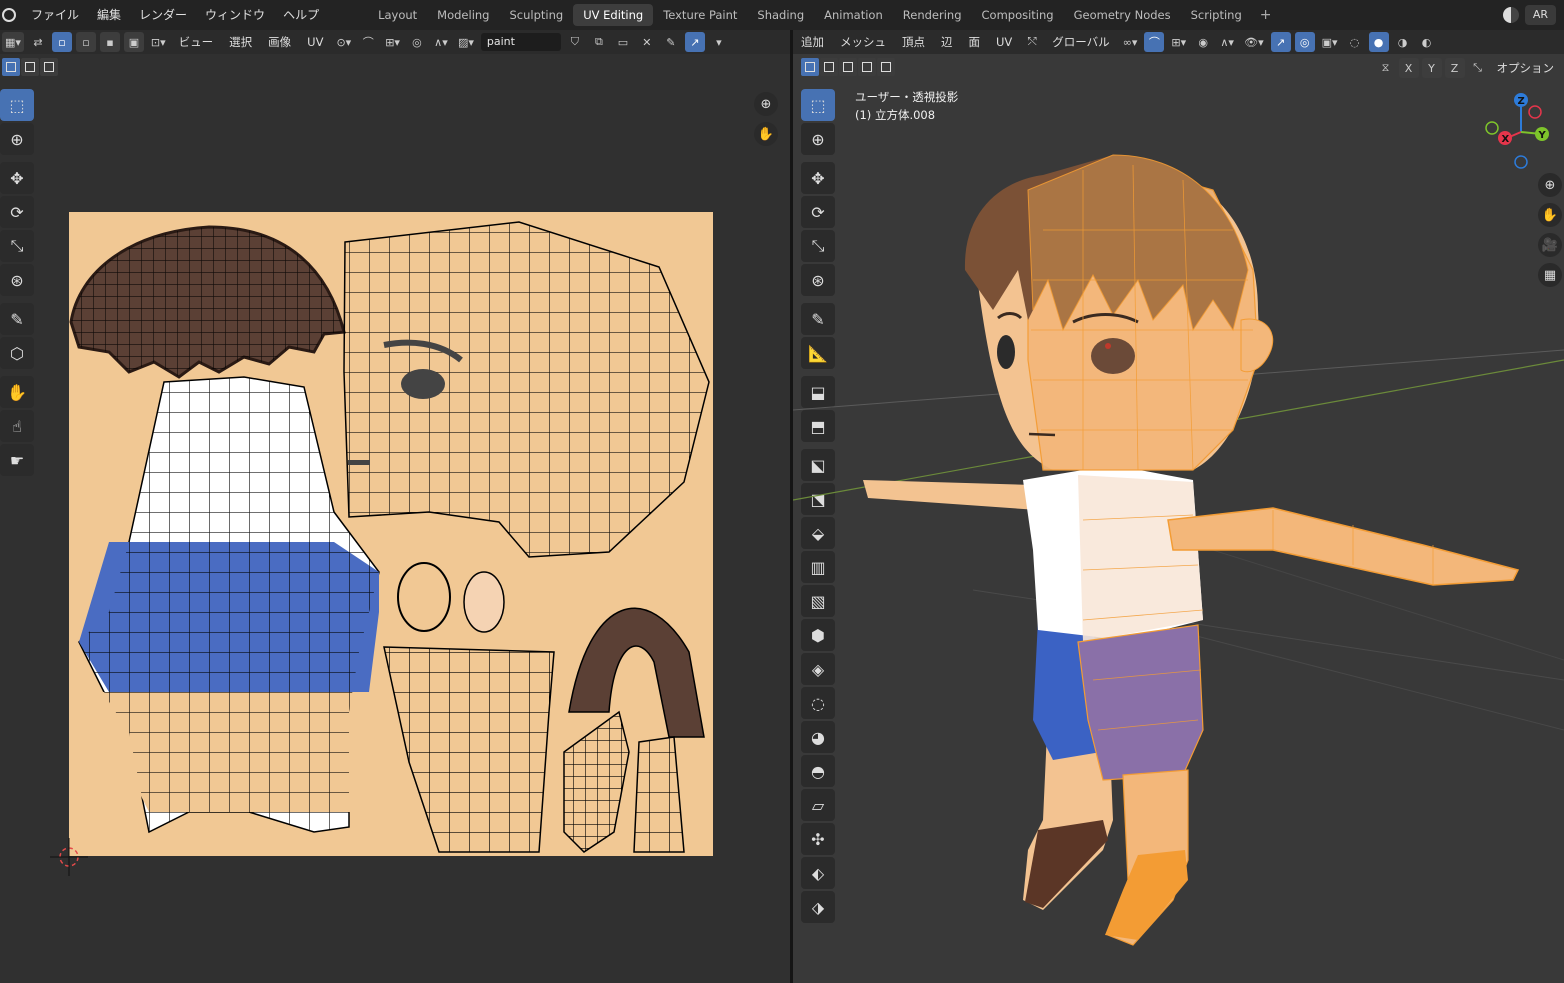 Image resolution: width=1564 pixels, height=983 pixels. Describe the element at coordinates (636, 672) in the screenshot. I see `uv-island-shoe` at that location.